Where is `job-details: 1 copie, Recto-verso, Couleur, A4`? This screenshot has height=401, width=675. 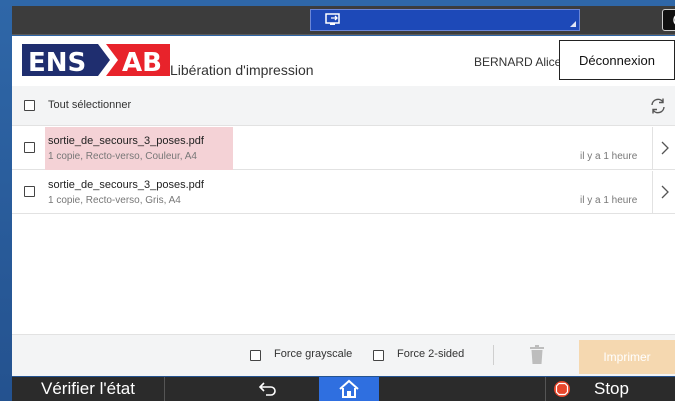 job-details: 1 copie, Recto-verso, Couleur, A4 is located at coordinates (122, 156).